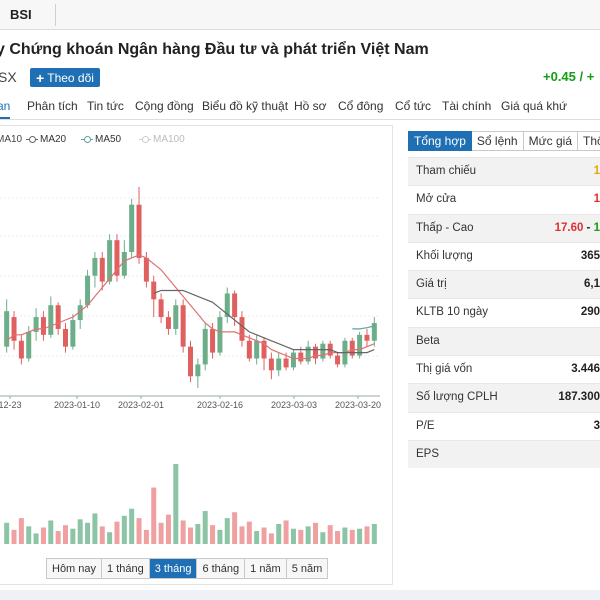 The image size is (600, 600). I want to click on info-label: Mở cửa, so click(436, 199).